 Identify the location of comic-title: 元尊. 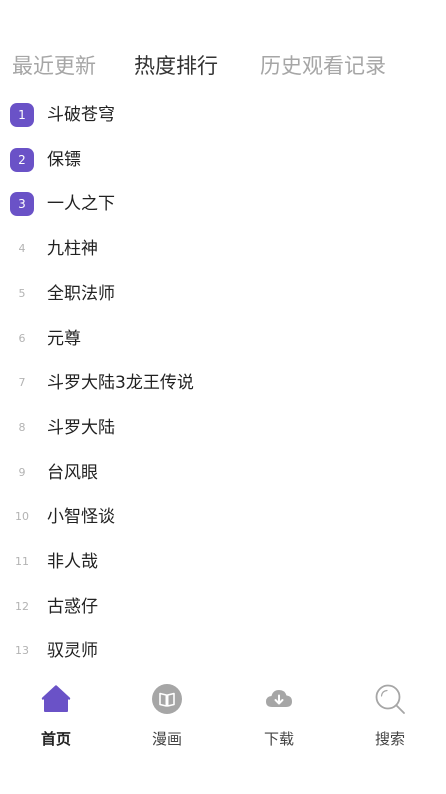
(64, 338).